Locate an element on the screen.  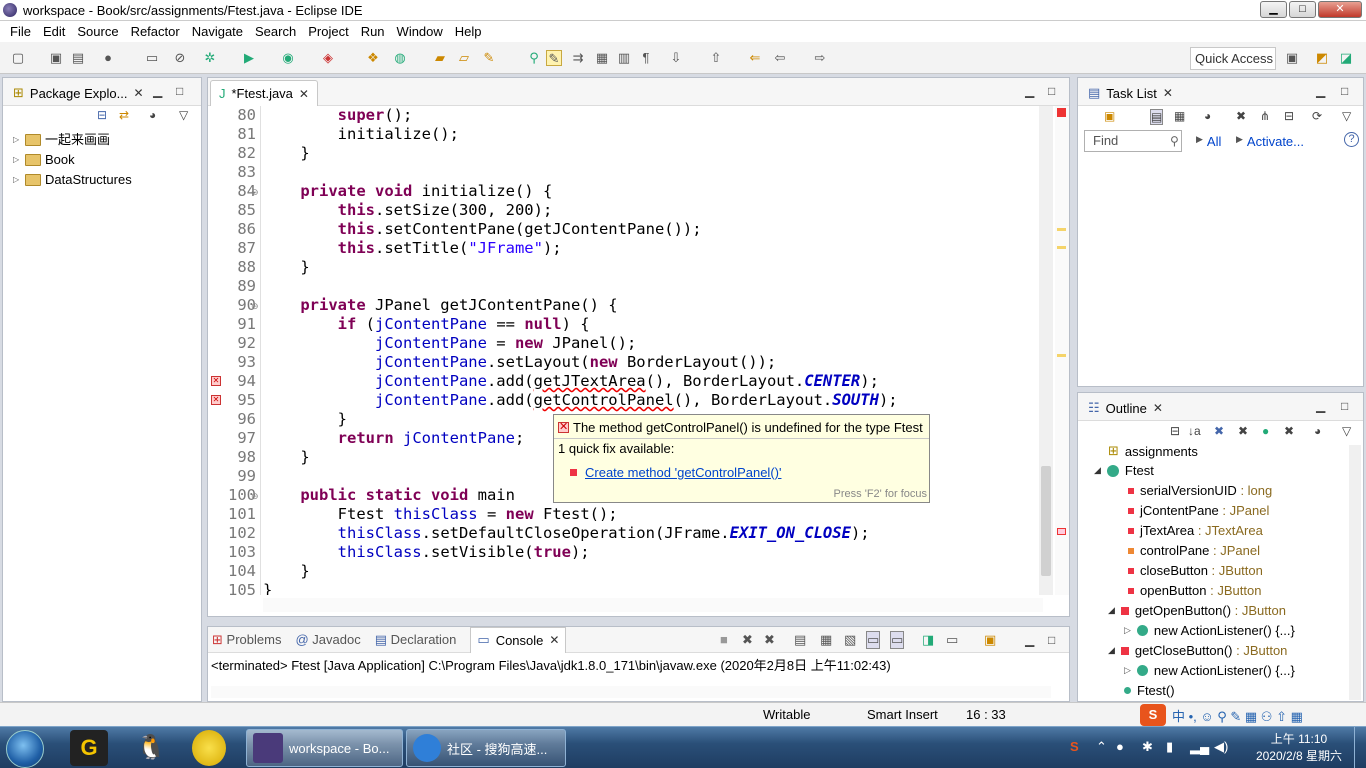
scheduled-icon: ▦ is located at coordinates (1179, 116).